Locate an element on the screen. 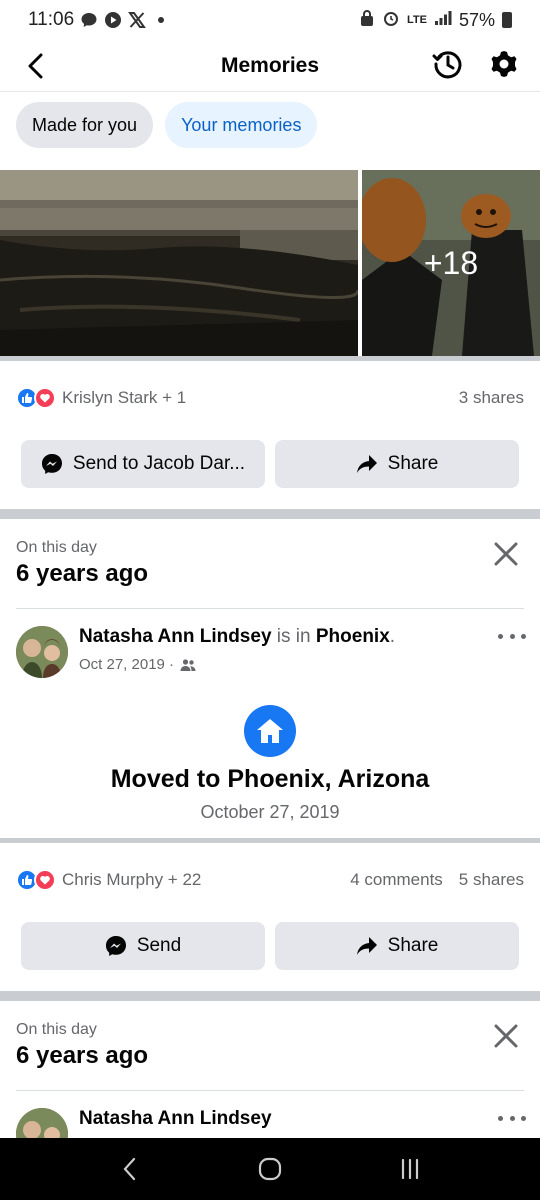  engagement-counts: 4 comments 5 shares is located at coordinates (437, 880).